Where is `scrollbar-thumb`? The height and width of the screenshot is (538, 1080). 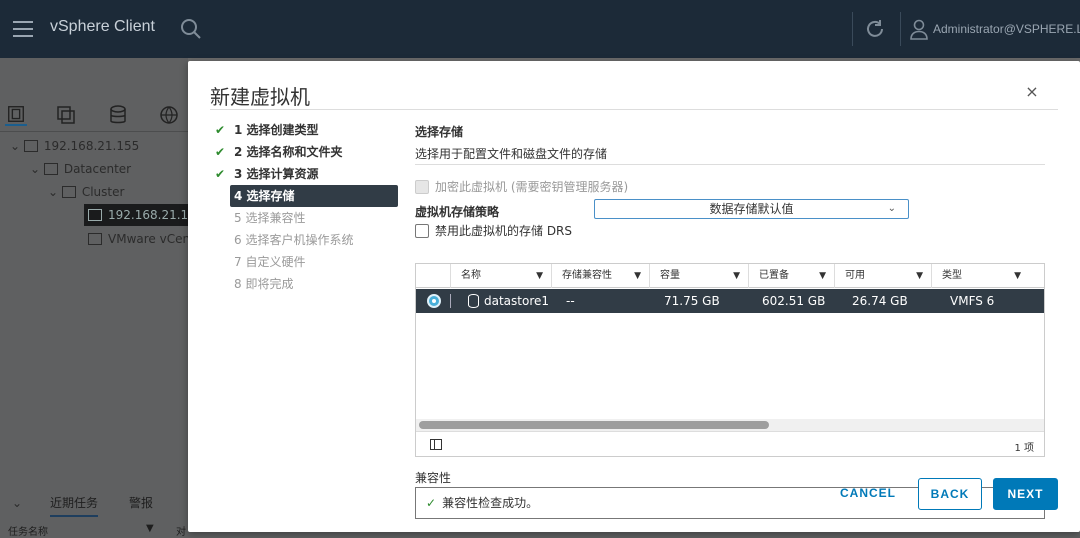 scrollbar-thumb is located at coordinates (594, 425).